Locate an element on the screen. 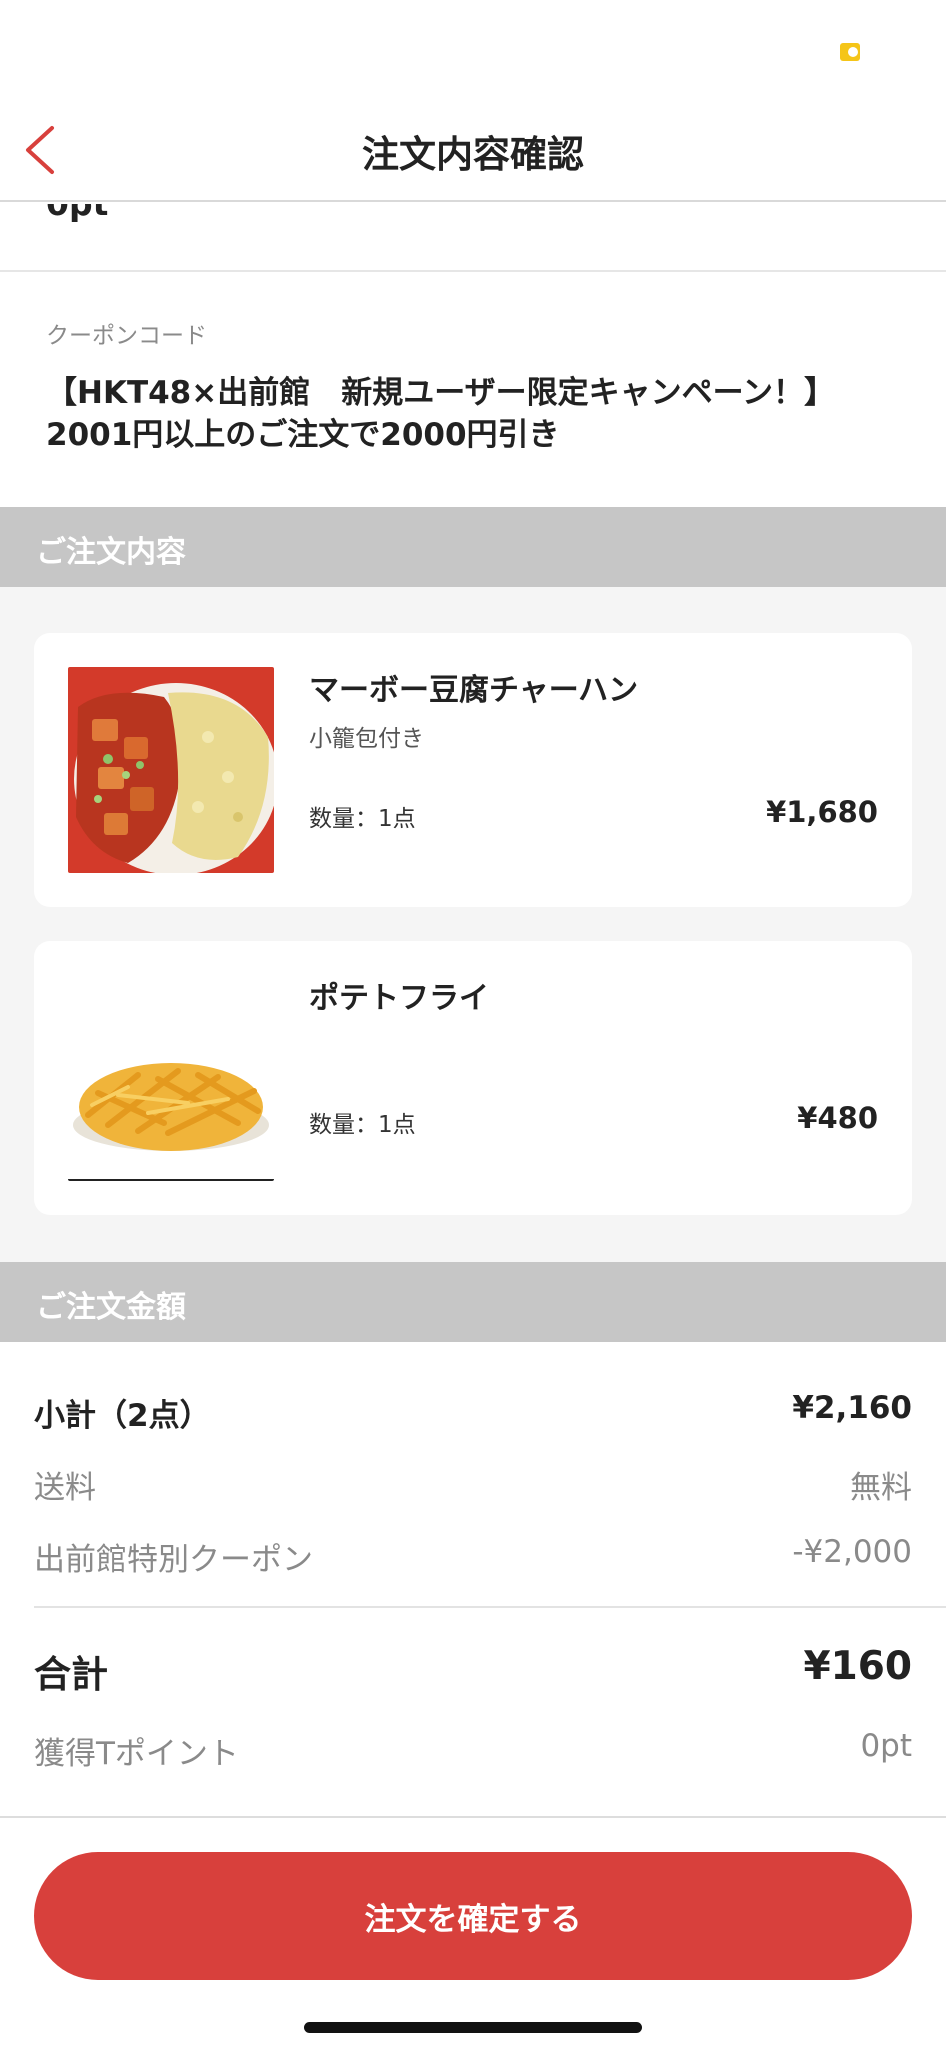 The image size is (946, 2048). delivery-fee-value: 無料 is located at coordinates (881, 1488).